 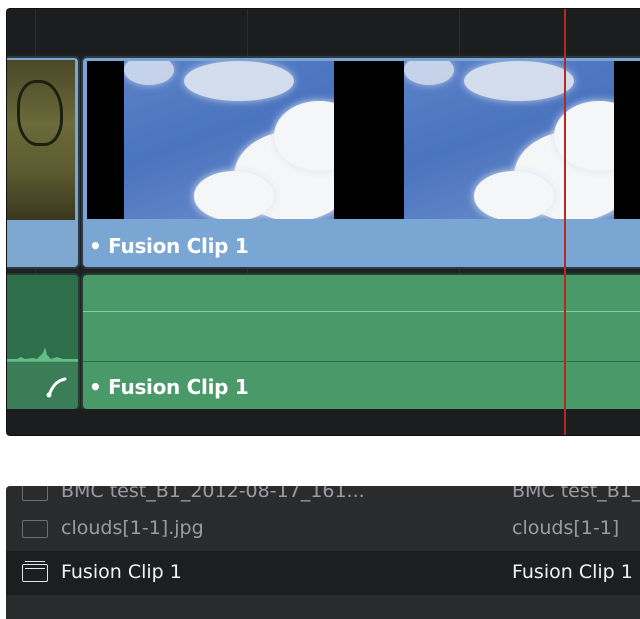 What do you see at coordinates (132, 528) in the screenshot?
I see `clip-name: clouds[1-1].jpg` at bounding box center [132, 528].